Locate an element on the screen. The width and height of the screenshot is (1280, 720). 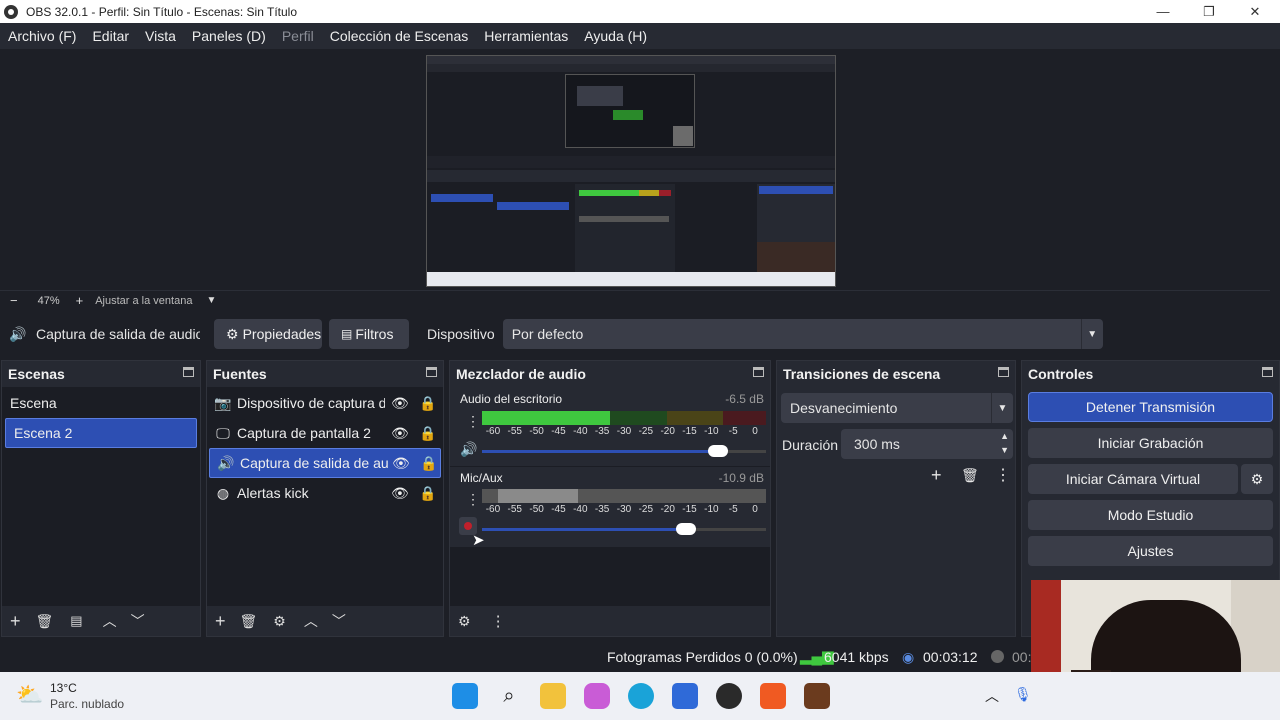
weather-desc: Parc. nublado is located at coordinates (87, 704).